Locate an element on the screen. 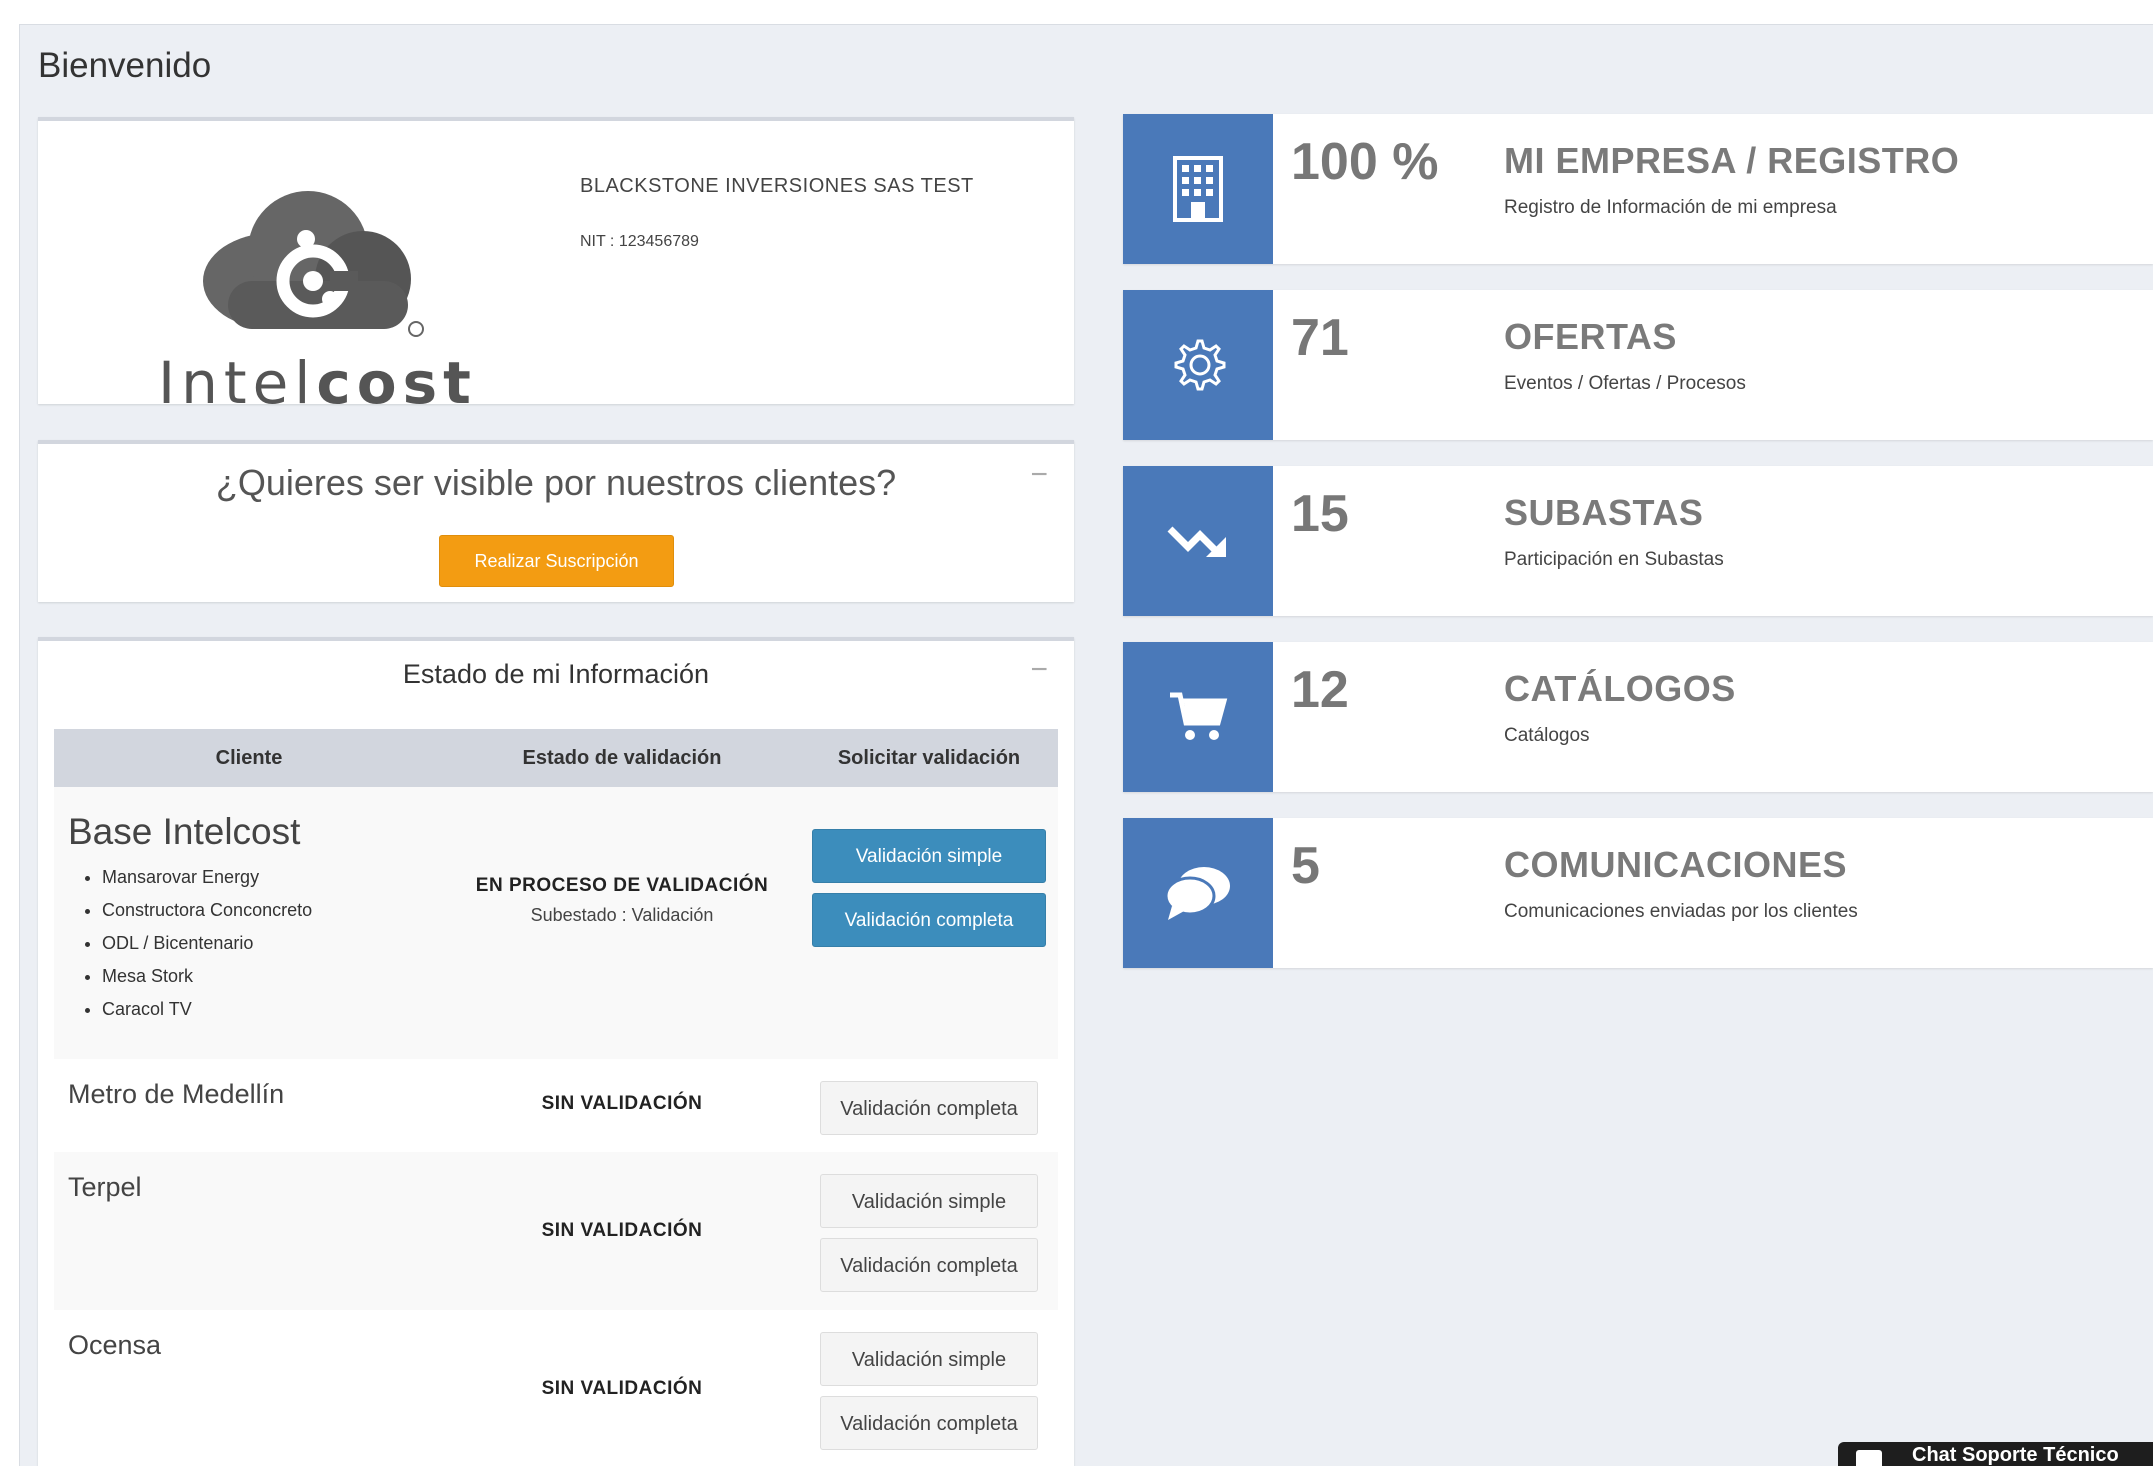 The width and height of the screenshot is (2153, 1466). chat-bubble-icon is located at coordinates (1869, 1458).